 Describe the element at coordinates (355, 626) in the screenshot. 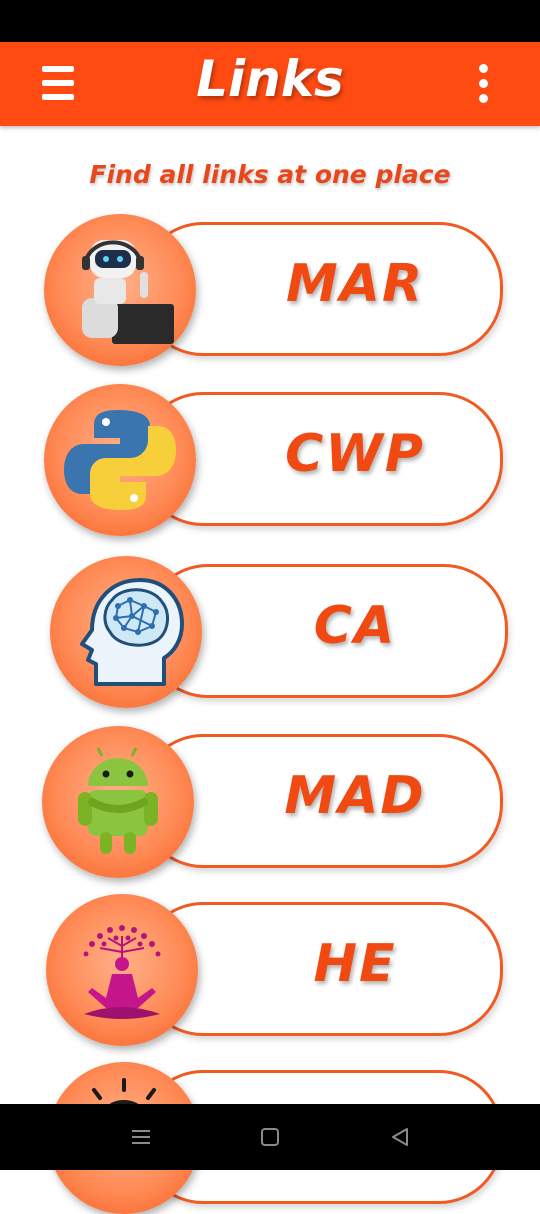

I see `link-card-label: CA` at that location.